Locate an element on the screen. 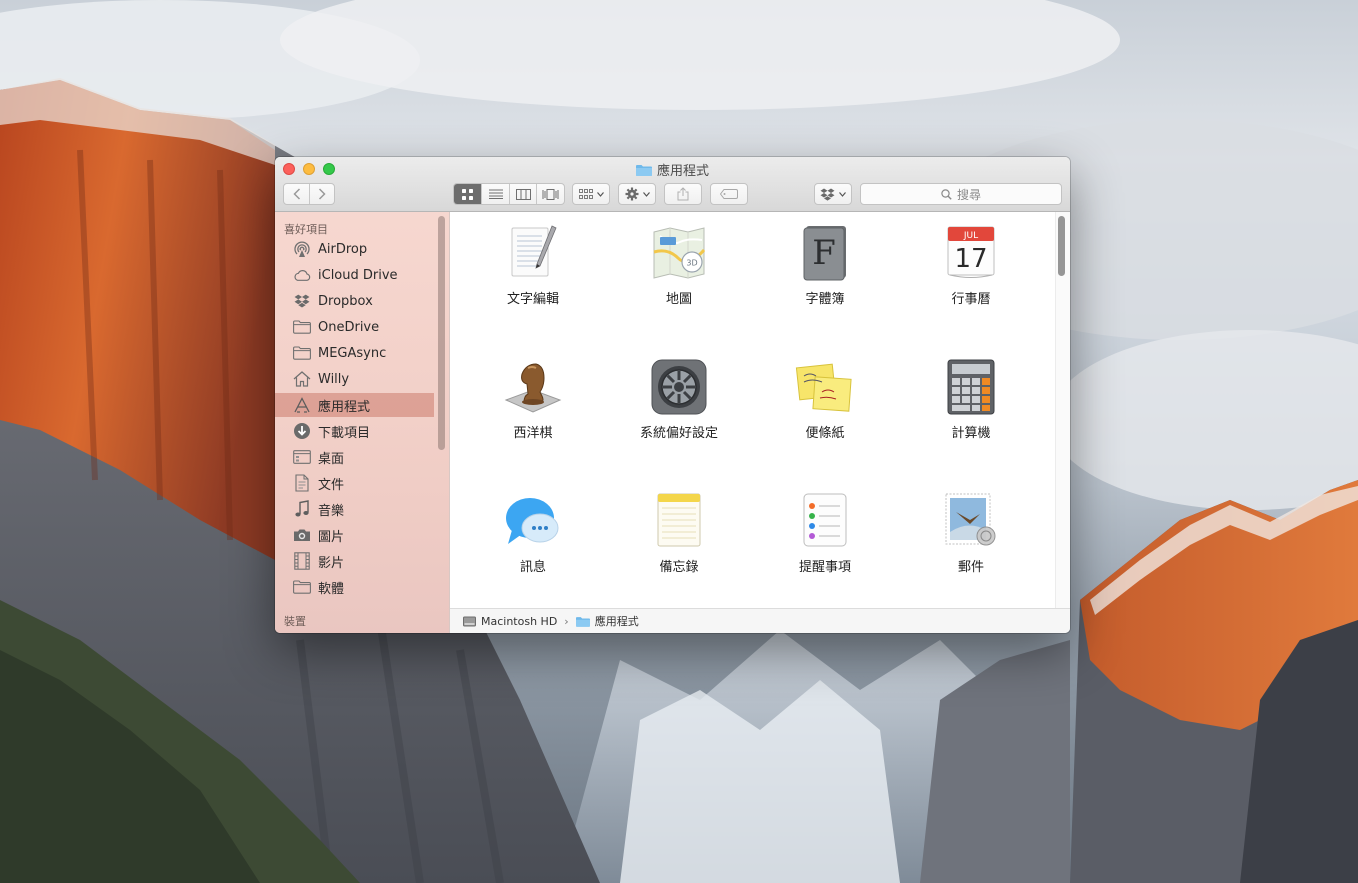 The height and width of the screenshot is (883, 1358). svg-text: JUL is located at coordinates (970, 236).